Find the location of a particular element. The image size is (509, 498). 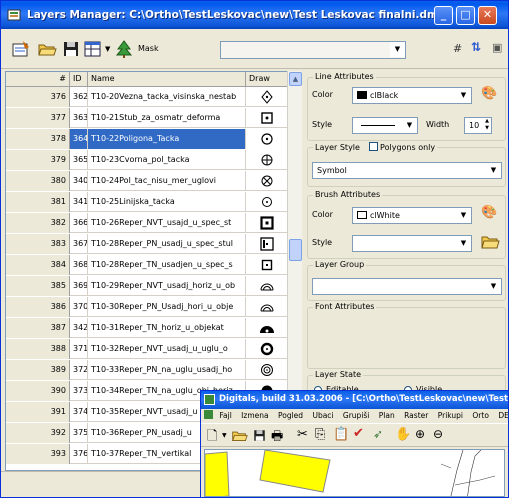

menu-item: Grupiši is located at coordinates (356, 415).